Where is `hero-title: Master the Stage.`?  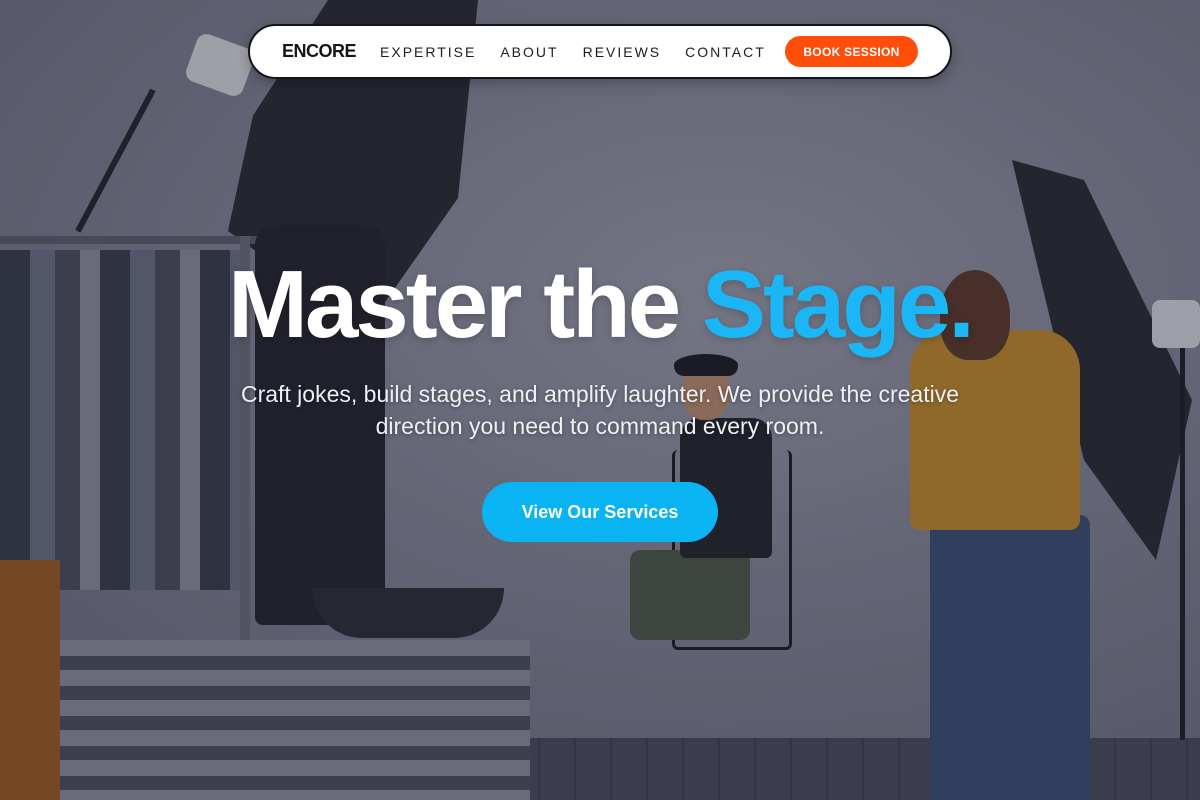
hero-title: Master the Stage. is located at coordinates (600, 305).